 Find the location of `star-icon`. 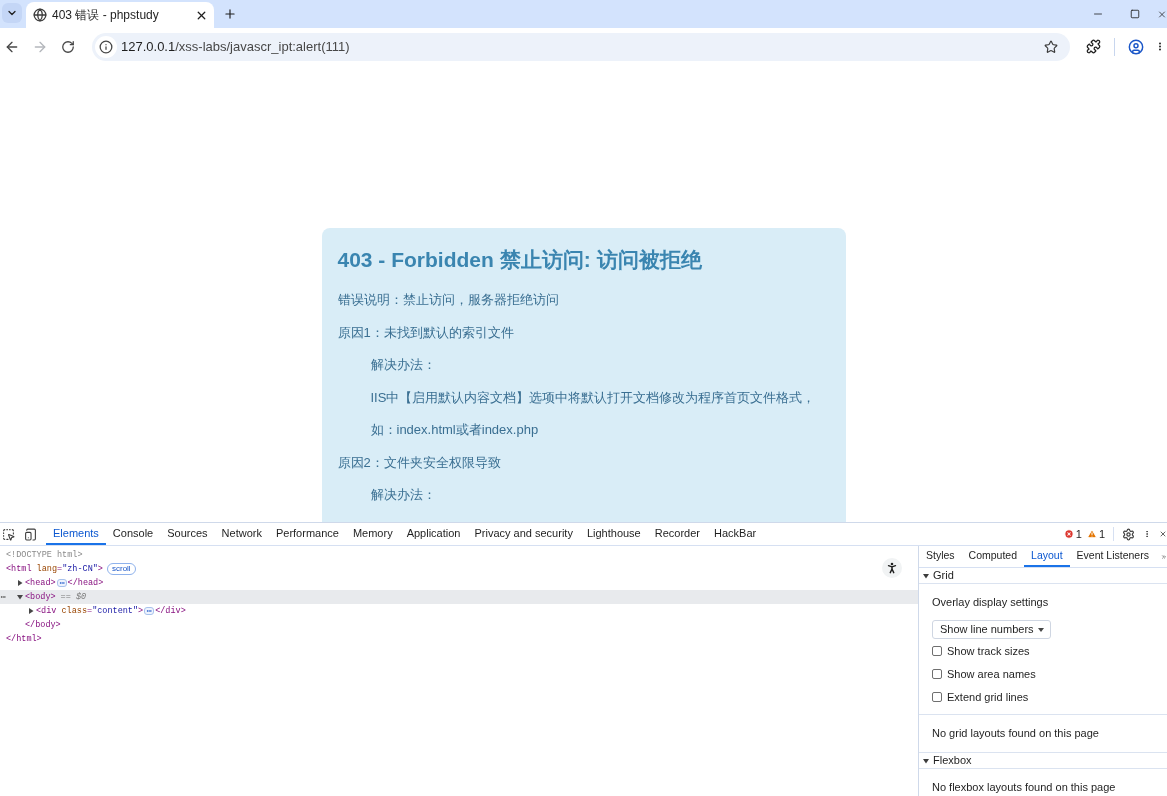

star-icon is located at coordinates (1051, 46).